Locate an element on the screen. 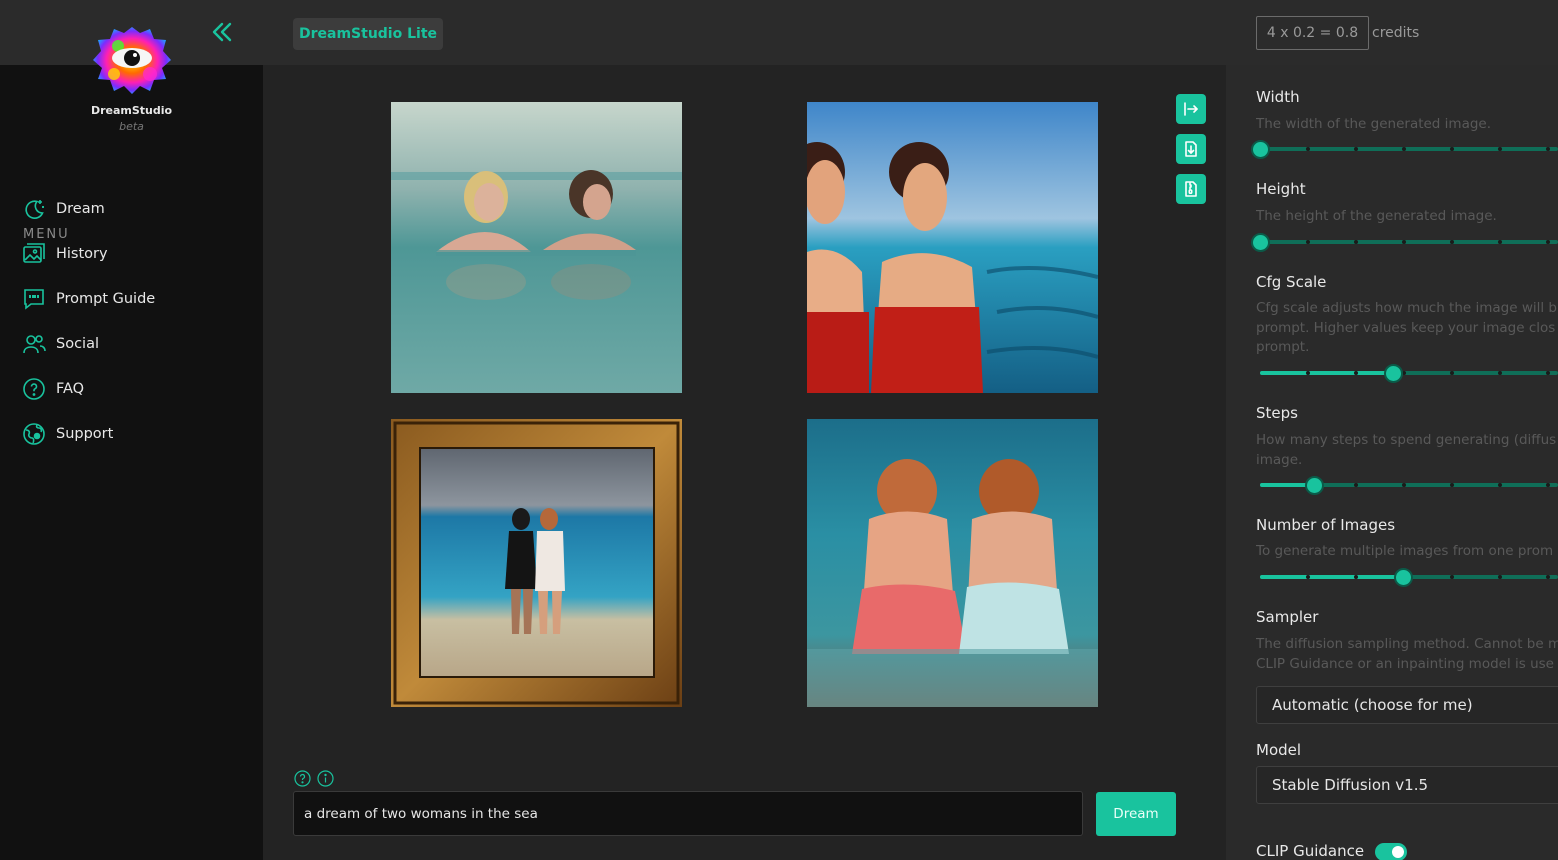  width-slider is located at coordinates (1404, 149).